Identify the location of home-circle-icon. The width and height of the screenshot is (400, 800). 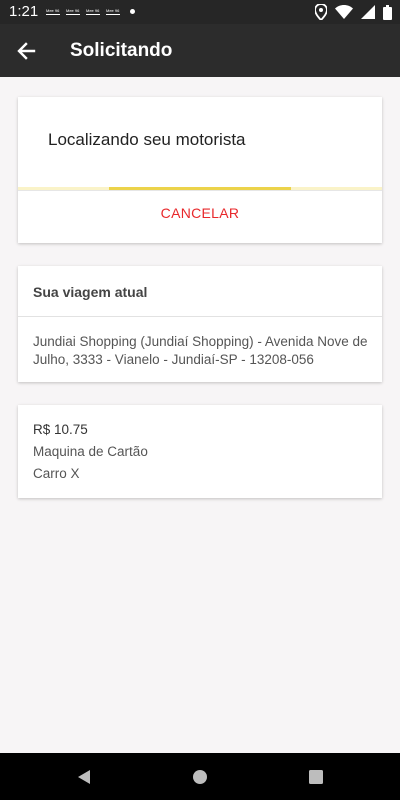
(200, 777).